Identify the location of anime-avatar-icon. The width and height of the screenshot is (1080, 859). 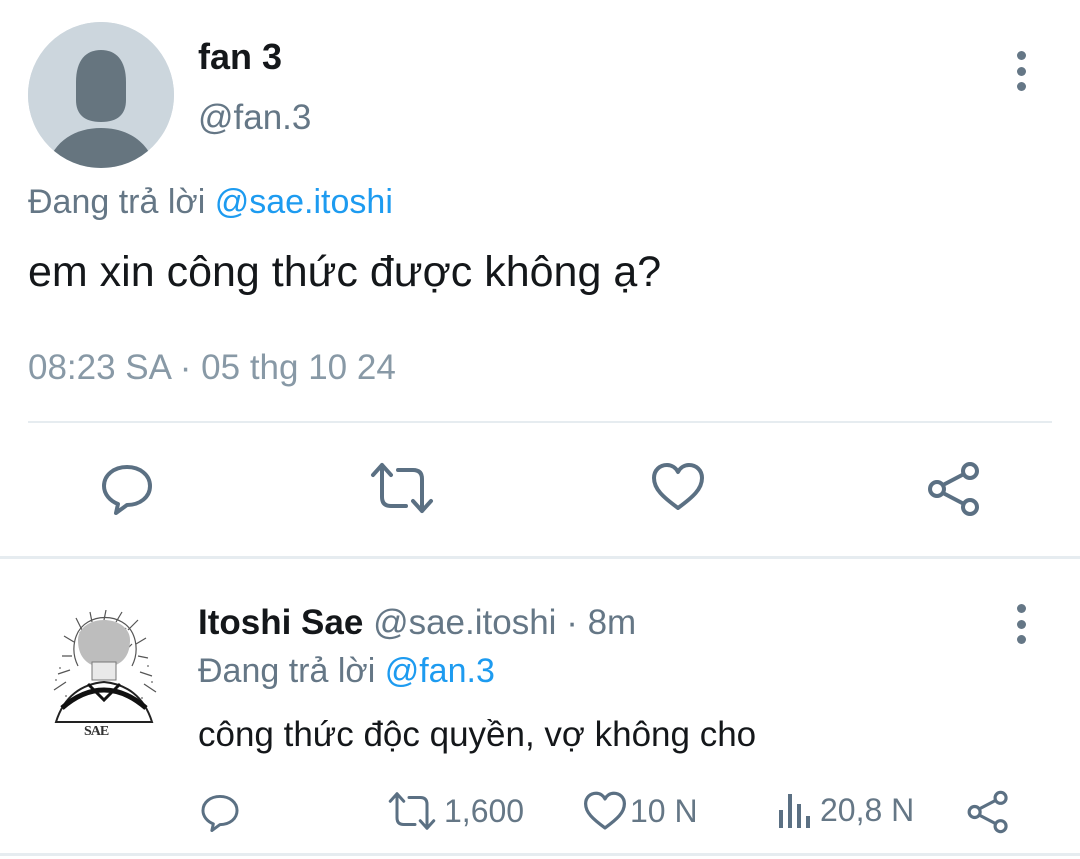
(105, 666).